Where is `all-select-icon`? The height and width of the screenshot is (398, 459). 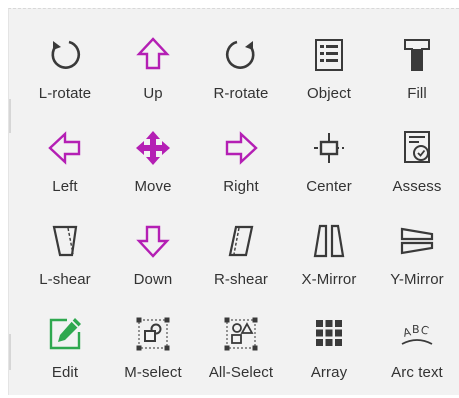 all-select-icon is located at coordinates (241, 334).